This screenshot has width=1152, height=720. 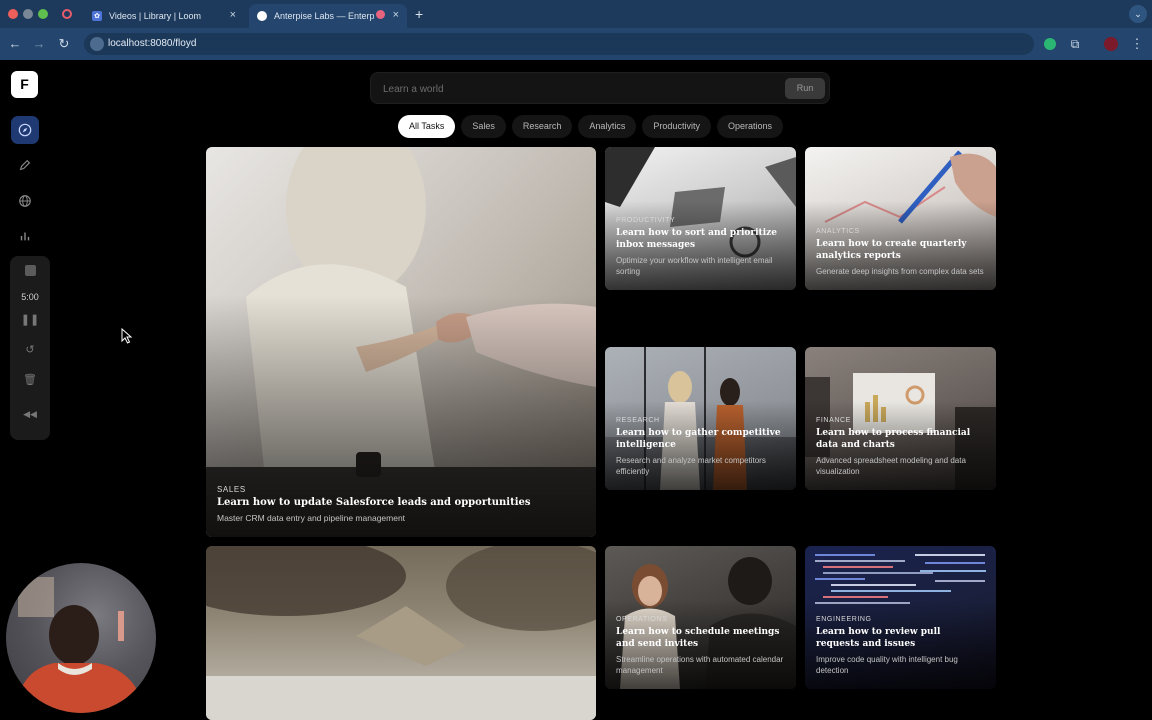 I want to click on address-bar: localhost:8080/floyd, so click(x=559, y=44).